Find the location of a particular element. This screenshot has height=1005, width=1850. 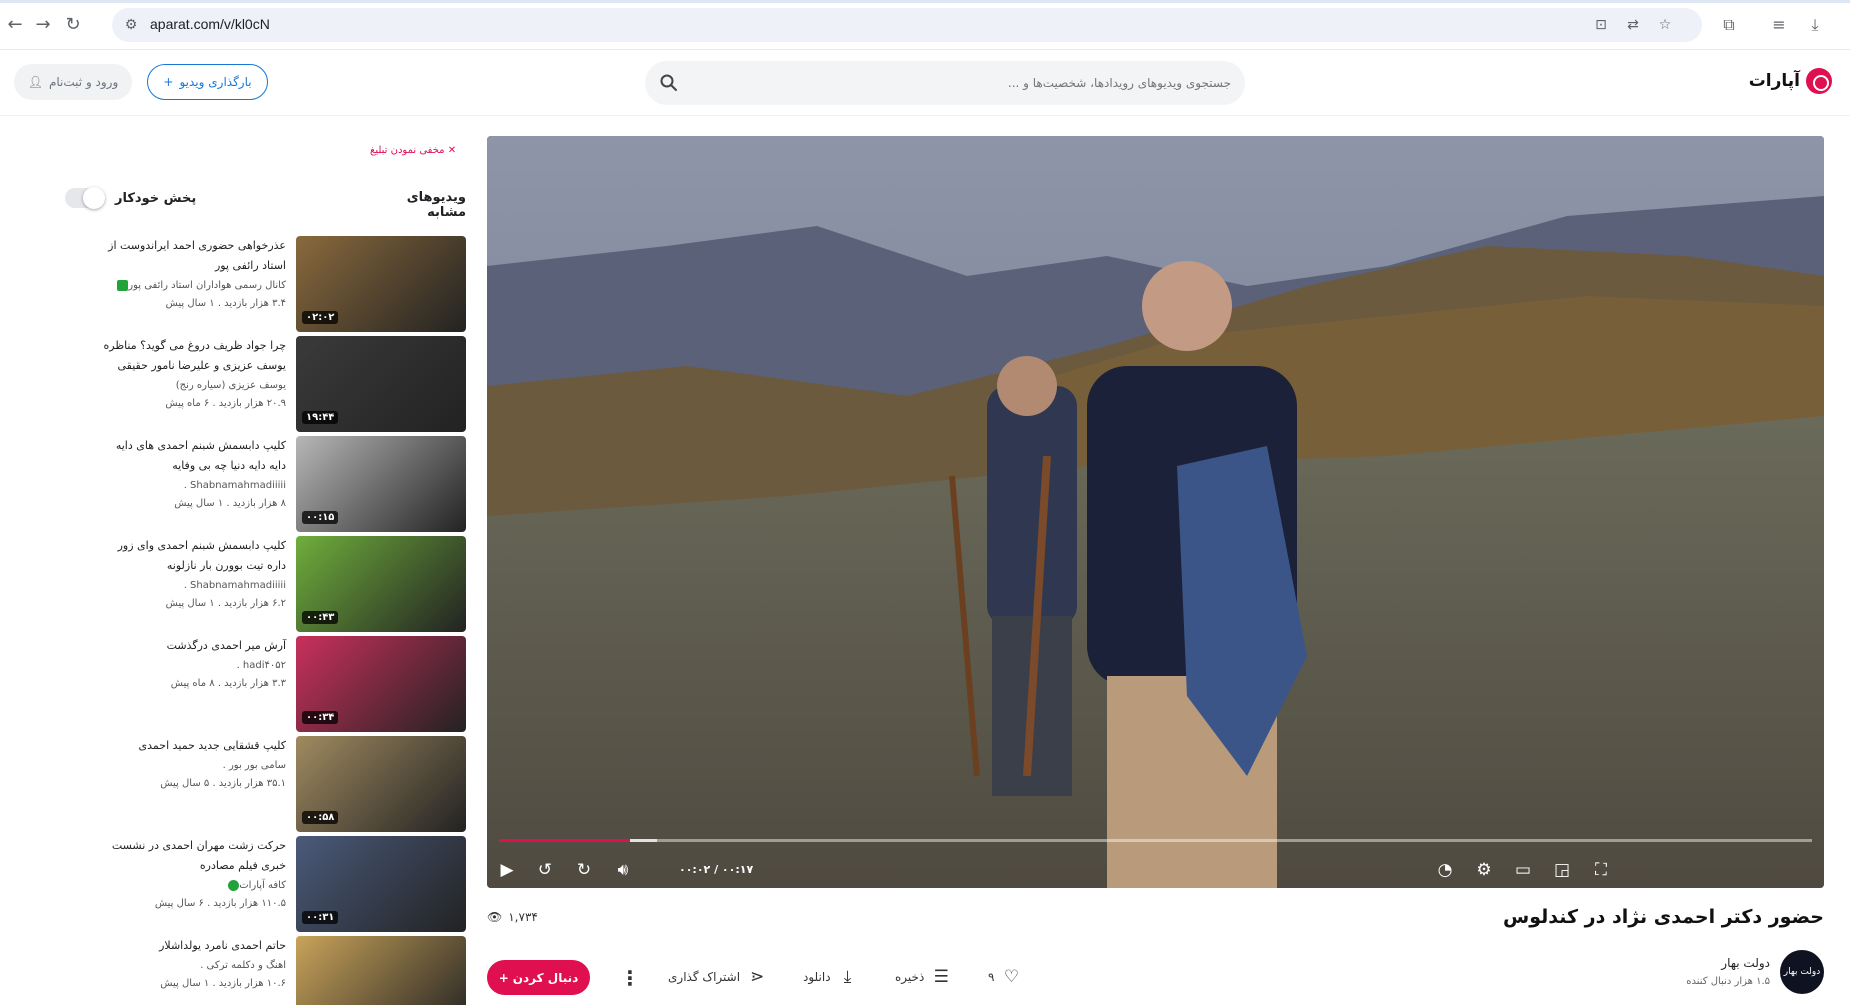

toggle-knob is located at coordinates (94, 198).